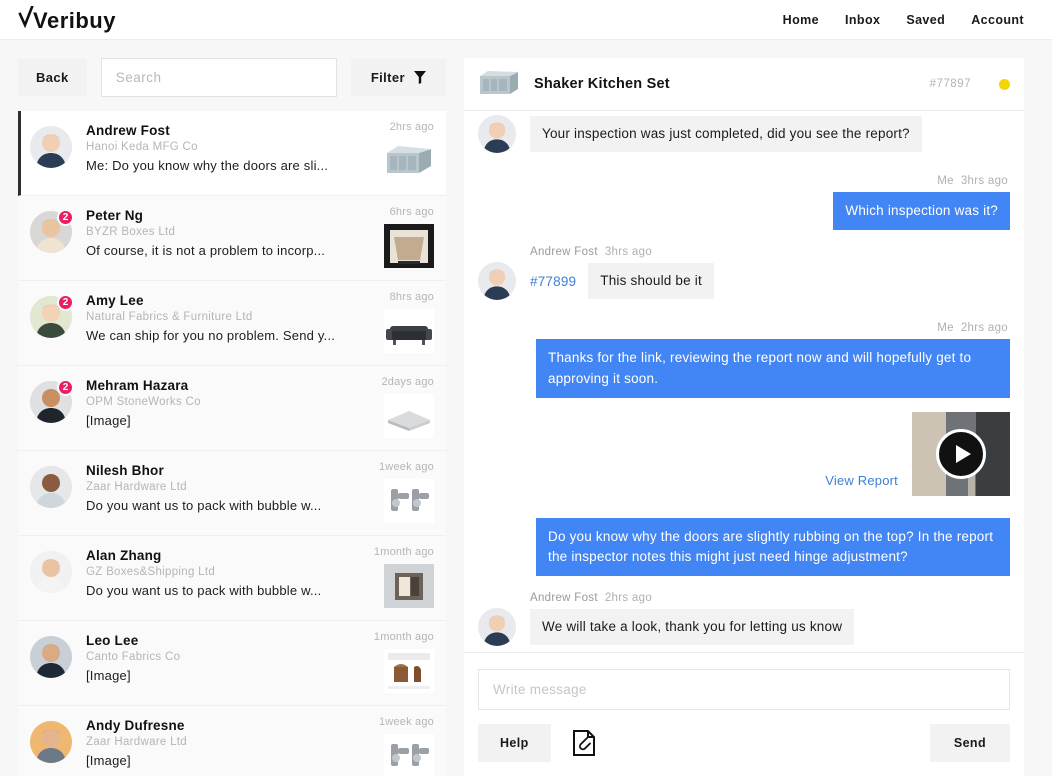 This screenshot has width=1052, height=776. Describe the element at coordinates (583, 743) in the screenshot. I see `attachment-document-icon` at that location.